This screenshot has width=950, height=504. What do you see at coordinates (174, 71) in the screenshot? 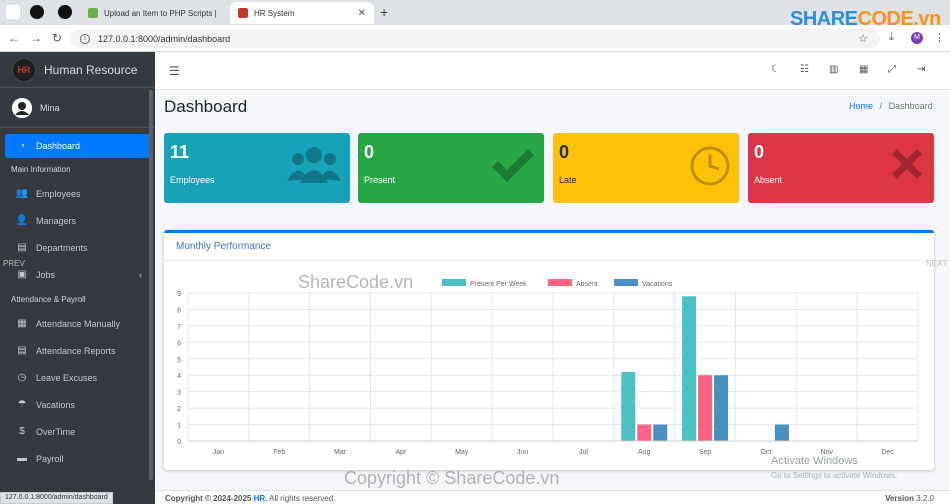
I see `hamburger-icon: ☰` at bounding box center [174, 71].